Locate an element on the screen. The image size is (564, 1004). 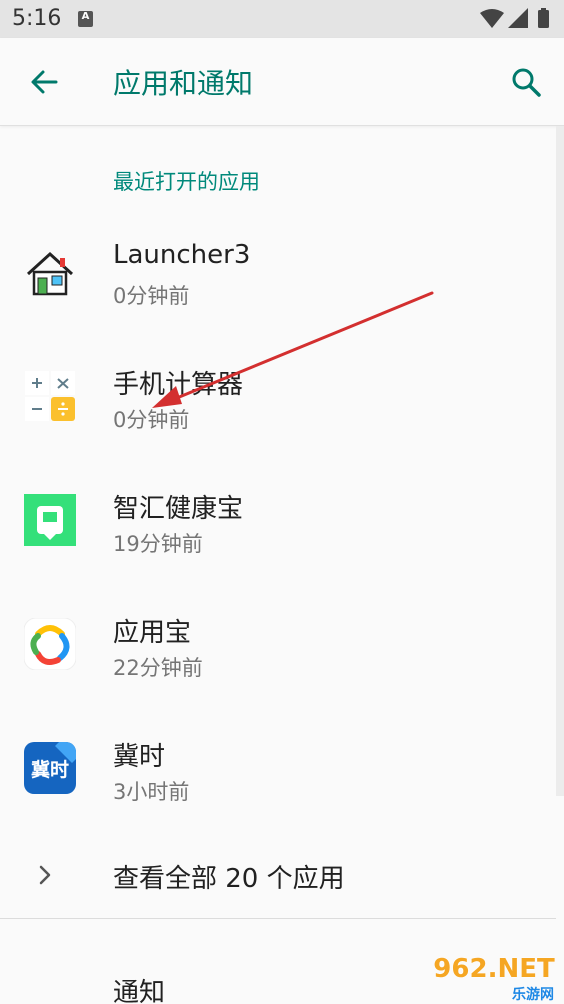
section-title-recent-apps: 最近打开的应用 is located at coordinates (186, 182).